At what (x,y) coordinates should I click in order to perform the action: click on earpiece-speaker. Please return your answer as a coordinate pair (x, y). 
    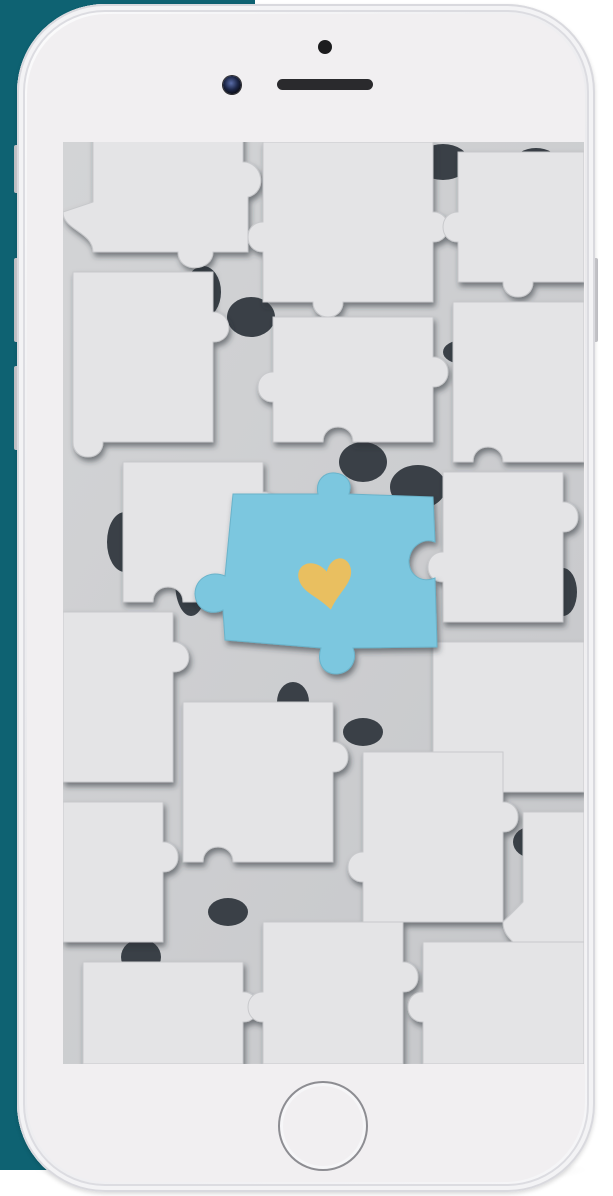
    Looking at the image, I should click on (325, 84).